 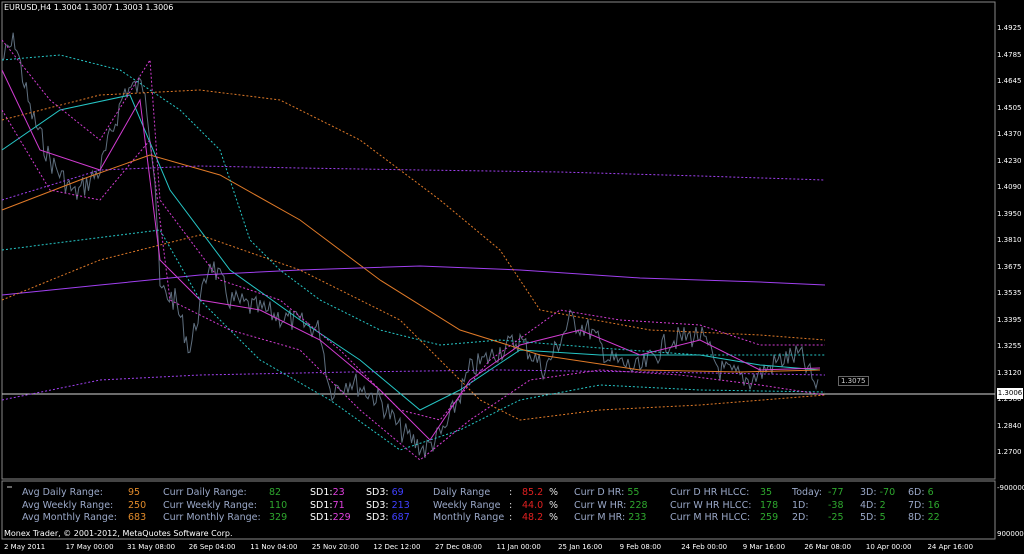 What do you see at coordinates (1009, 319) in the screenshot?
I see `price-axis-tick: 1.3395` at bounding box center [1009, 319].